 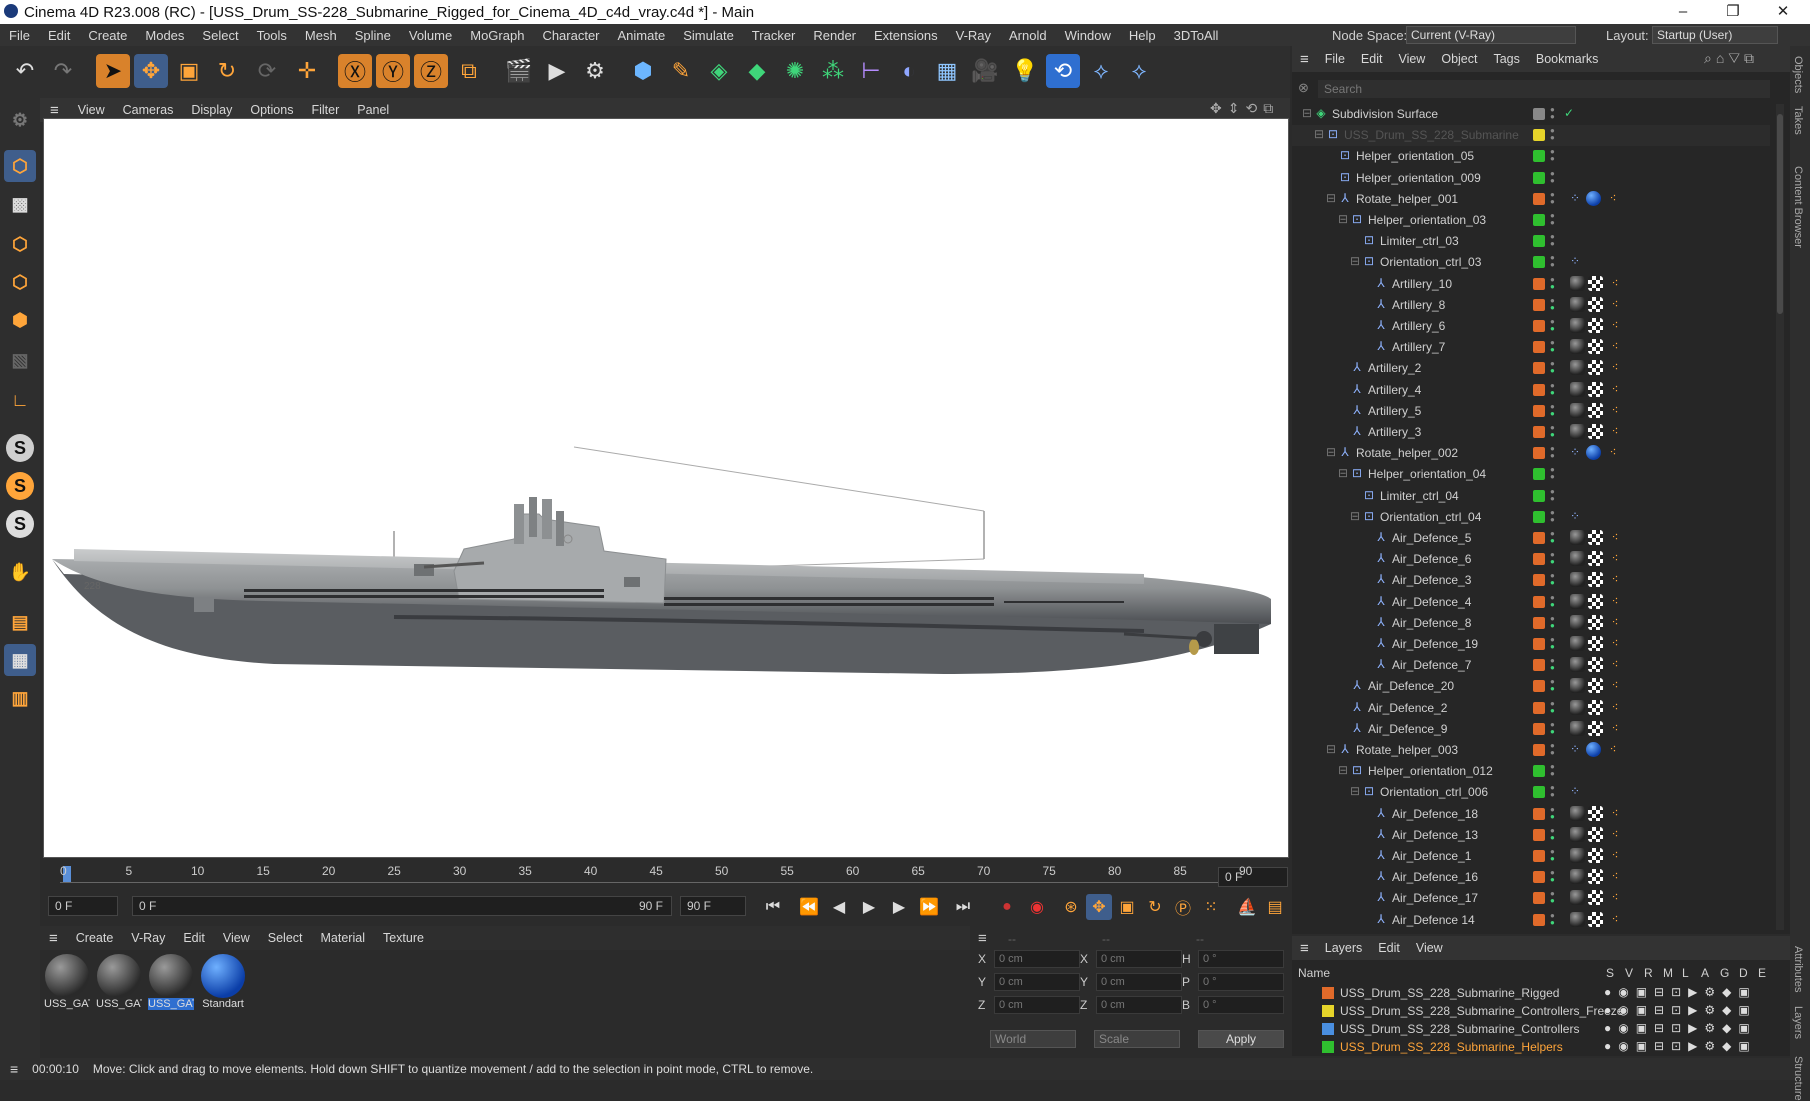 I want to click on viewport-menu-display: Display, so click(x=211, y=110).